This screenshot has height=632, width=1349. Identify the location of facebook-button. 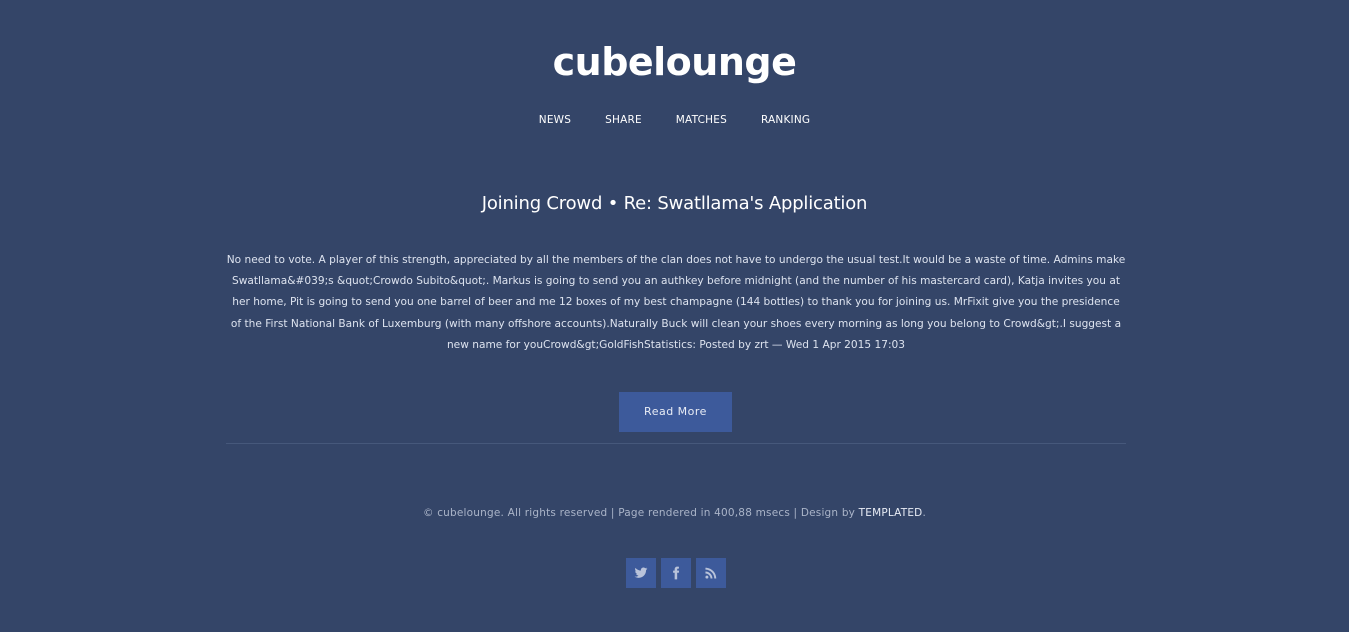
(676, 573).